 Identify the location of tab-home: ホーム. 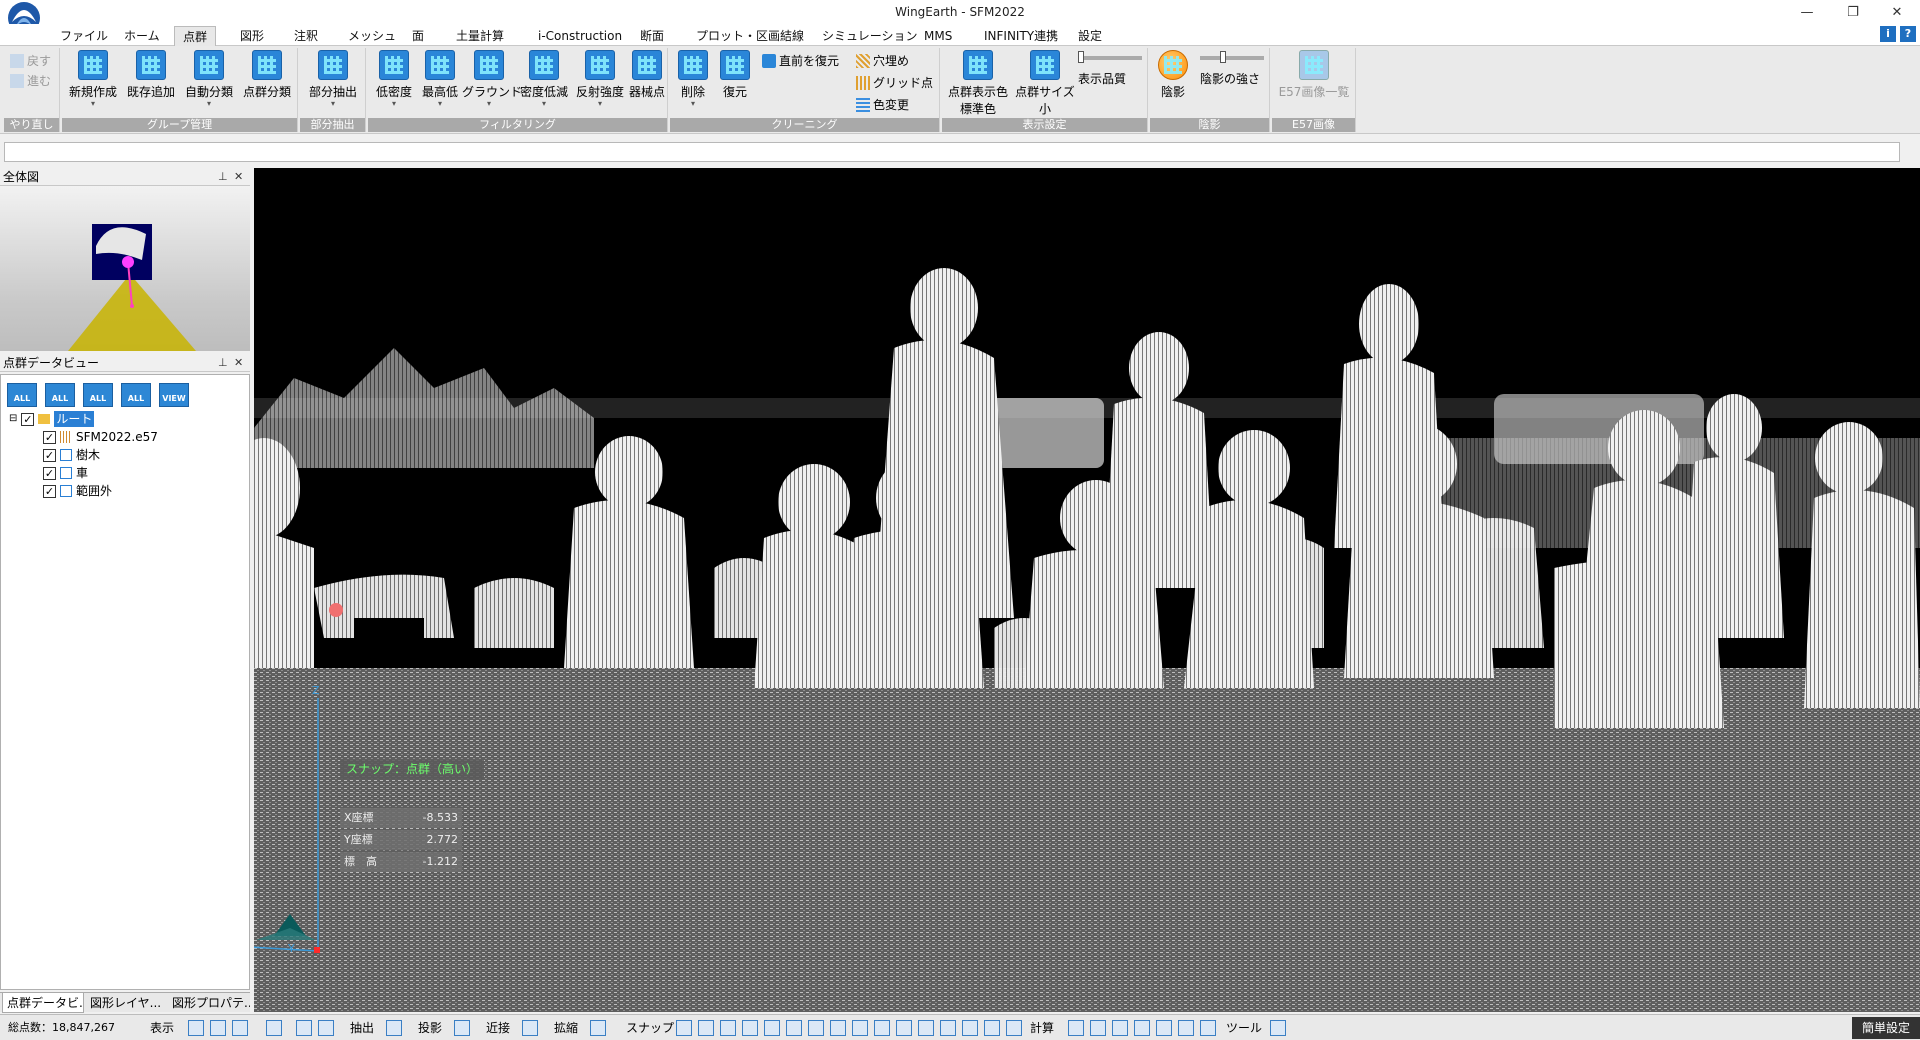
(142, 36).